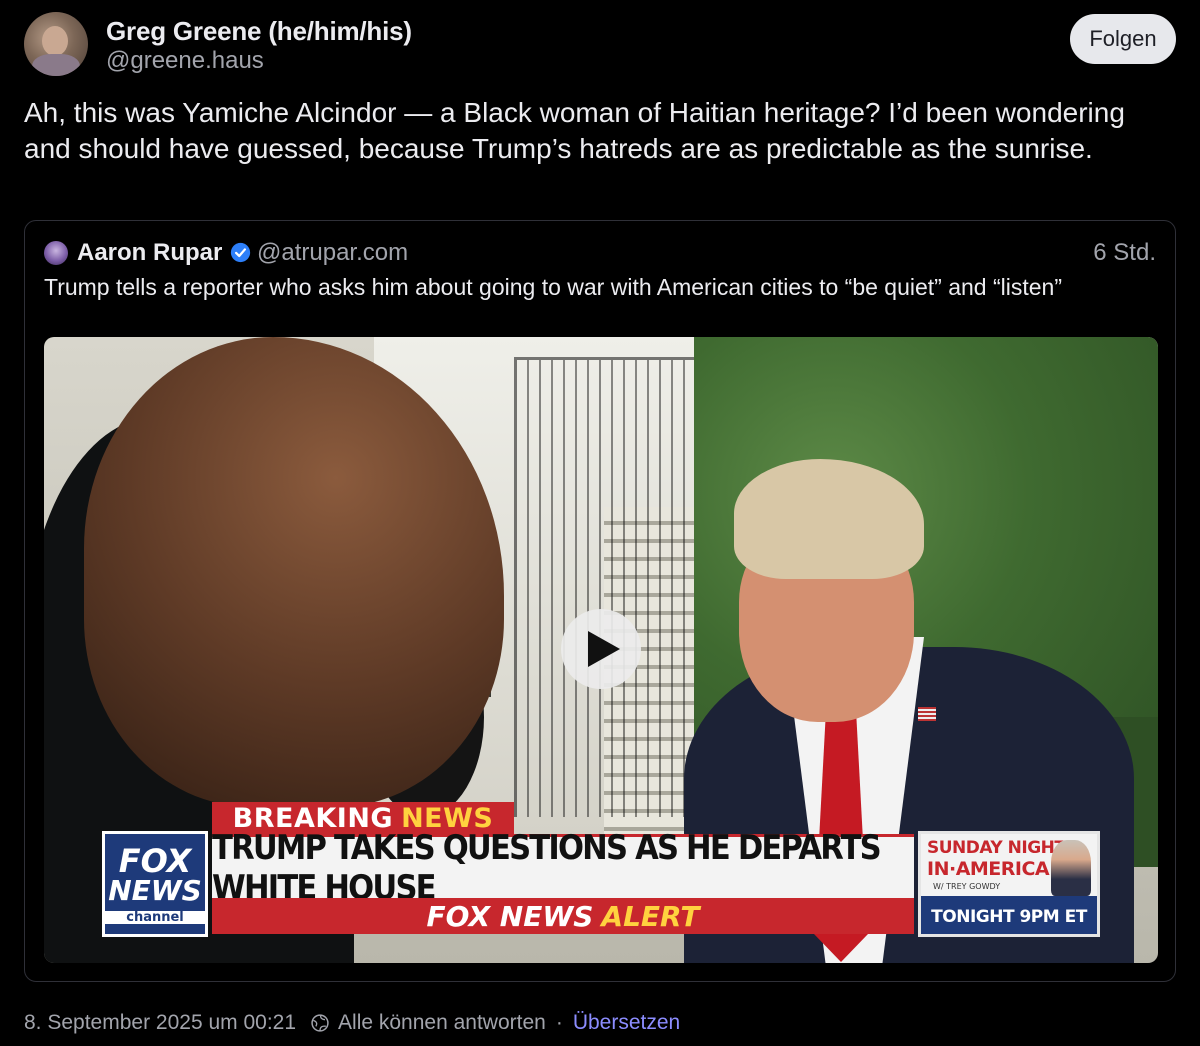  I want to click on globe-icon, so click(320, 1023).